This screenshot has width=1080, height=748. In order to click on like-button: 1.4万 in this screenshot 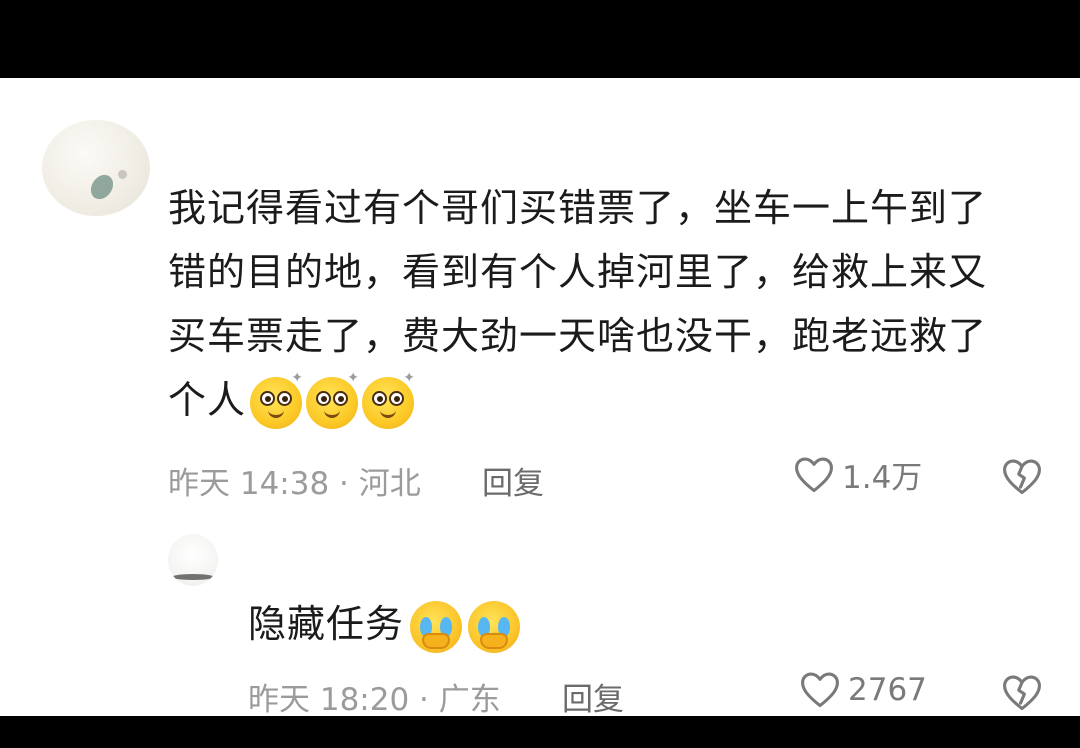, I will do `click(857, 474)`.